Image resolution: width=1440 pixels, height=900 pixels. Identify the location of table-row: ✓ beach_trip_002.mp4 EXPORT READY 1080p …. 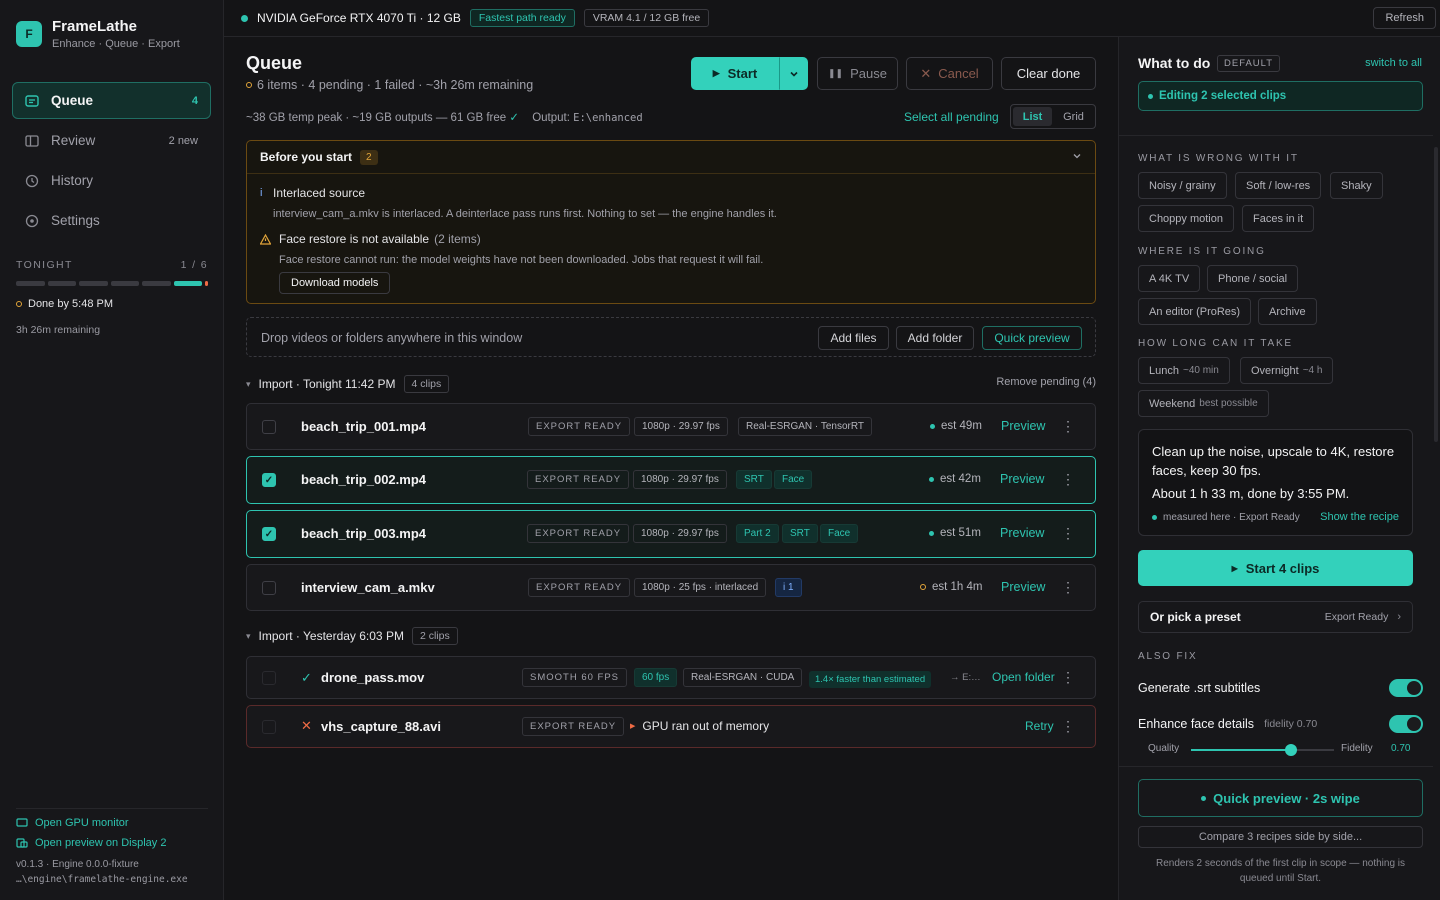
(671, 480).